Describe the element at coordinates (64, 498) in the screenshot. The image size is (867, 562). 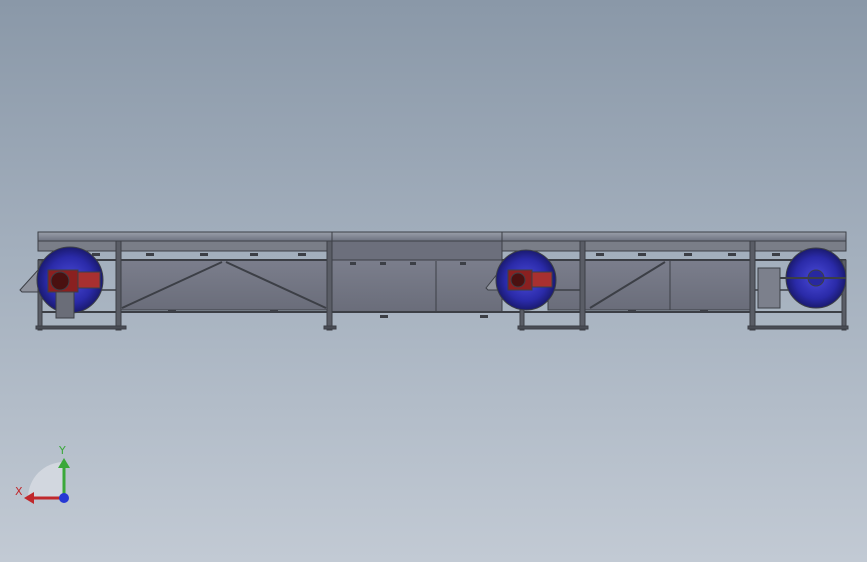
I see `z-axis-dot-icon` at that location.